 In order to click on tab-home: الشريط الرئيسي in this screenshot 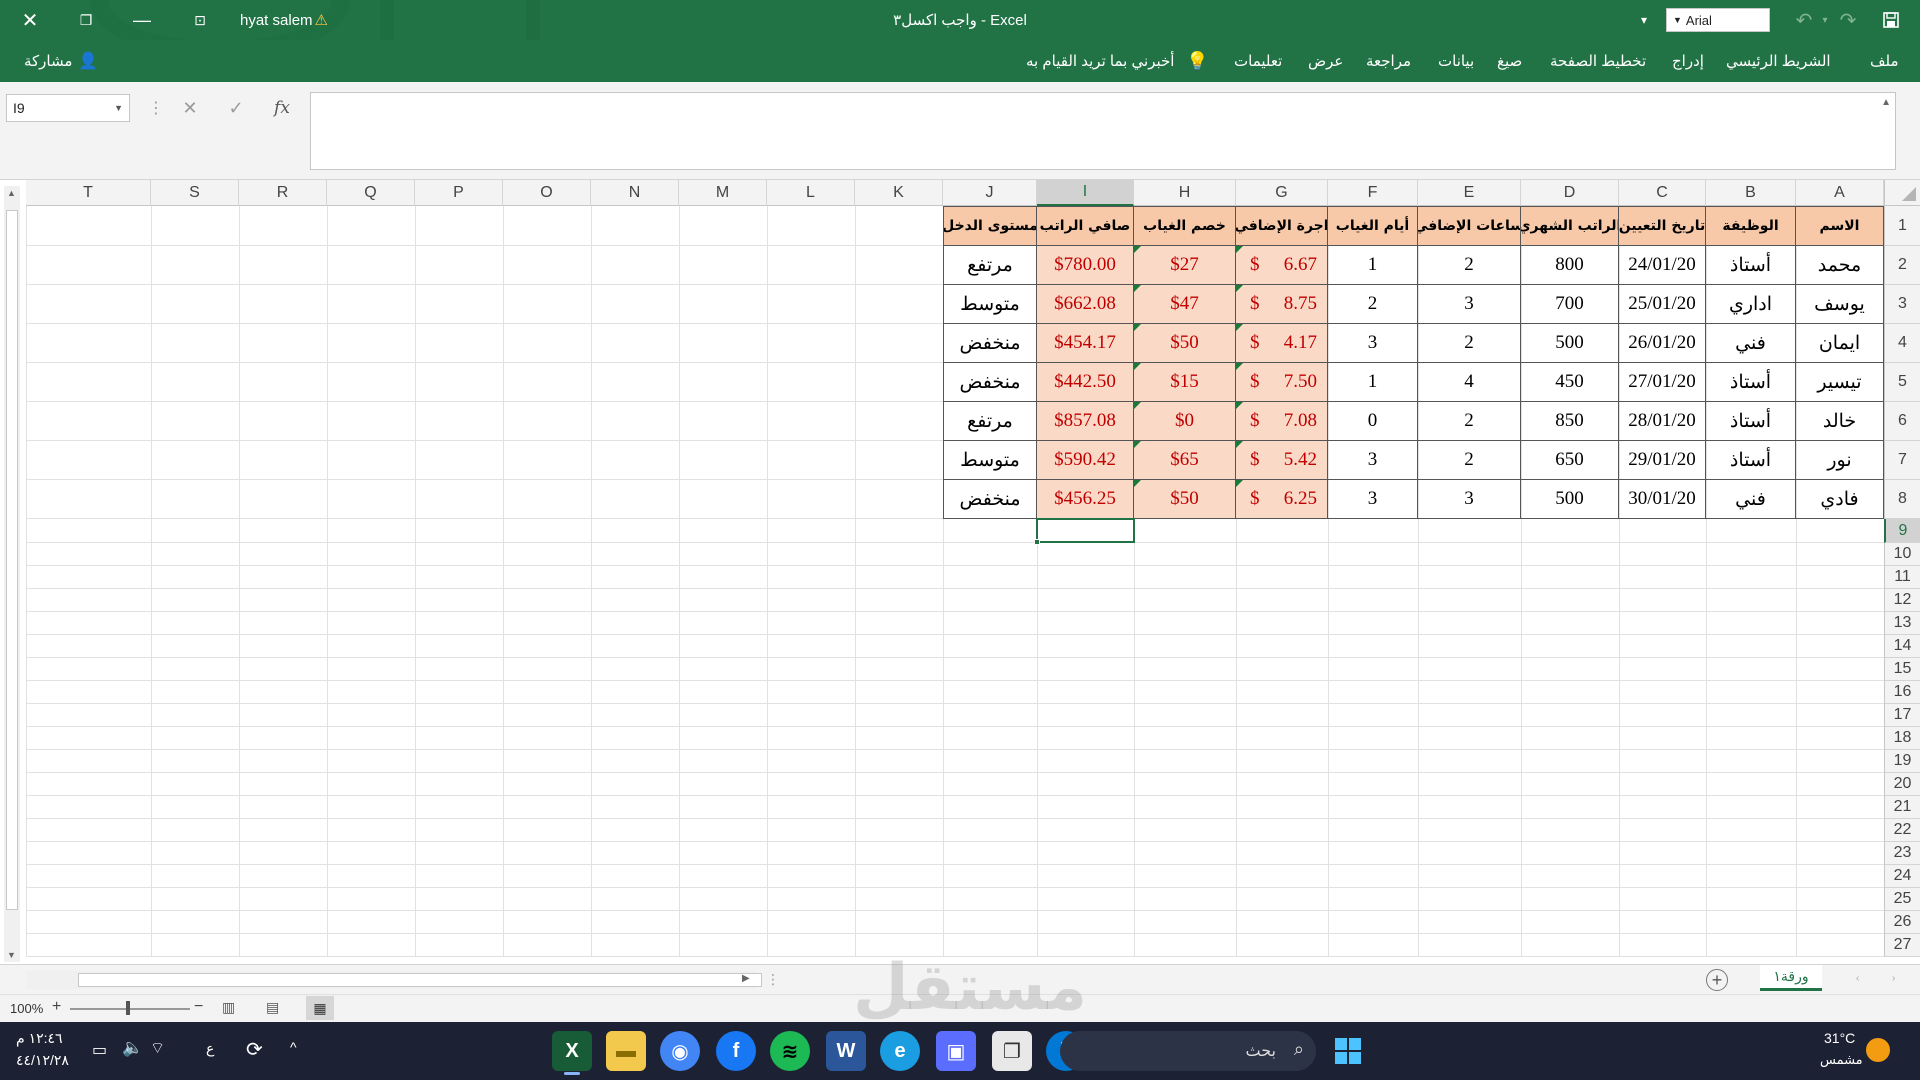, I will do `click(1778, 61)`.